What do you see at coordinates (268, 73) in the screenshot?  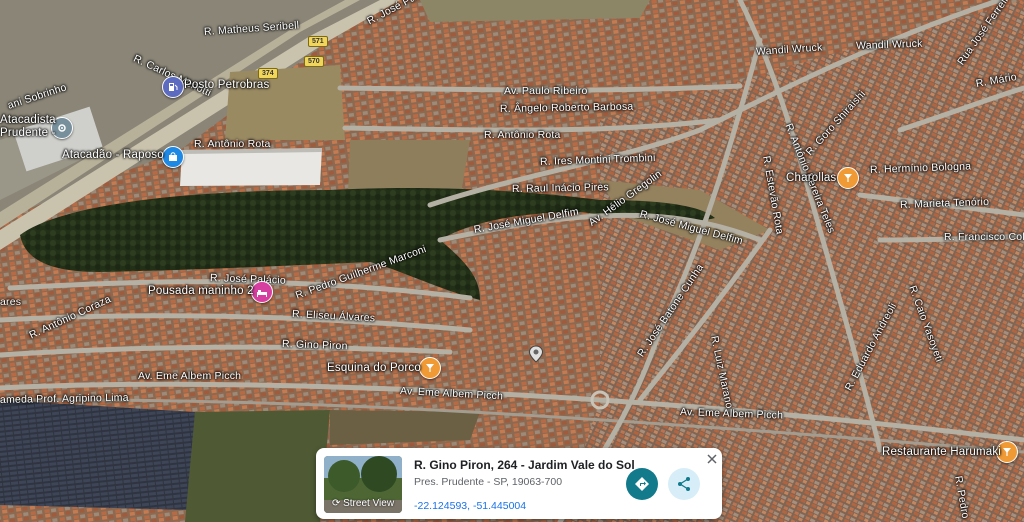 I see `highway-shield: 374` at bounding box center [268, 73].